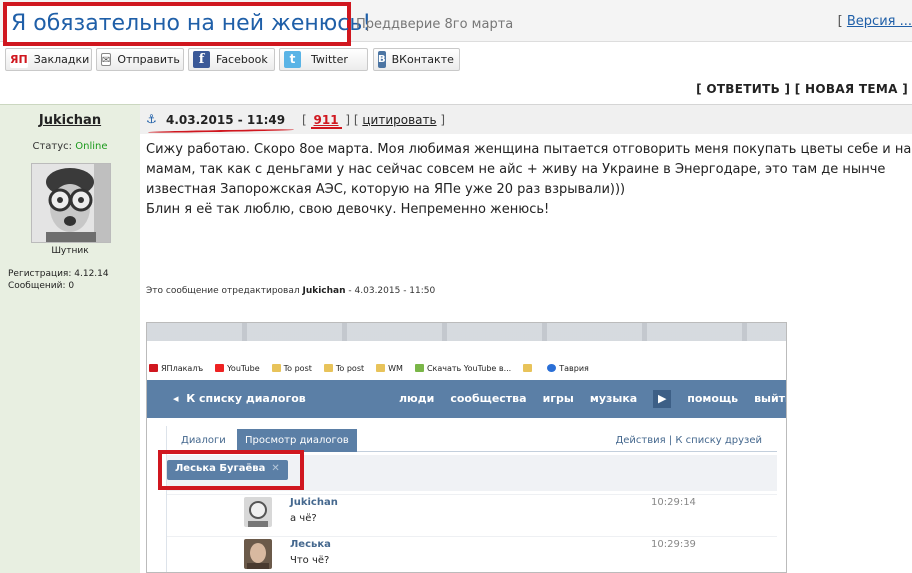 The height and width of the screenshot is (573, 912). Describe the element at coordinates (673, 544) in the screenshot. I see `message-time: 10:29:39` at that location.